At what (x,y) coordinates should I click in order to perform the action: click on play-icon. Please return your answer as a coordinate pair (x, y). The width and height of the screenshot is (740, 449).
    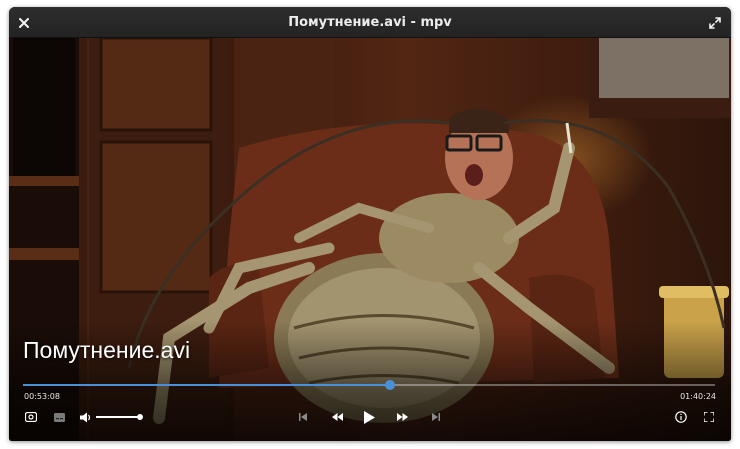
    Looking at the image, I should click on (369, 417).